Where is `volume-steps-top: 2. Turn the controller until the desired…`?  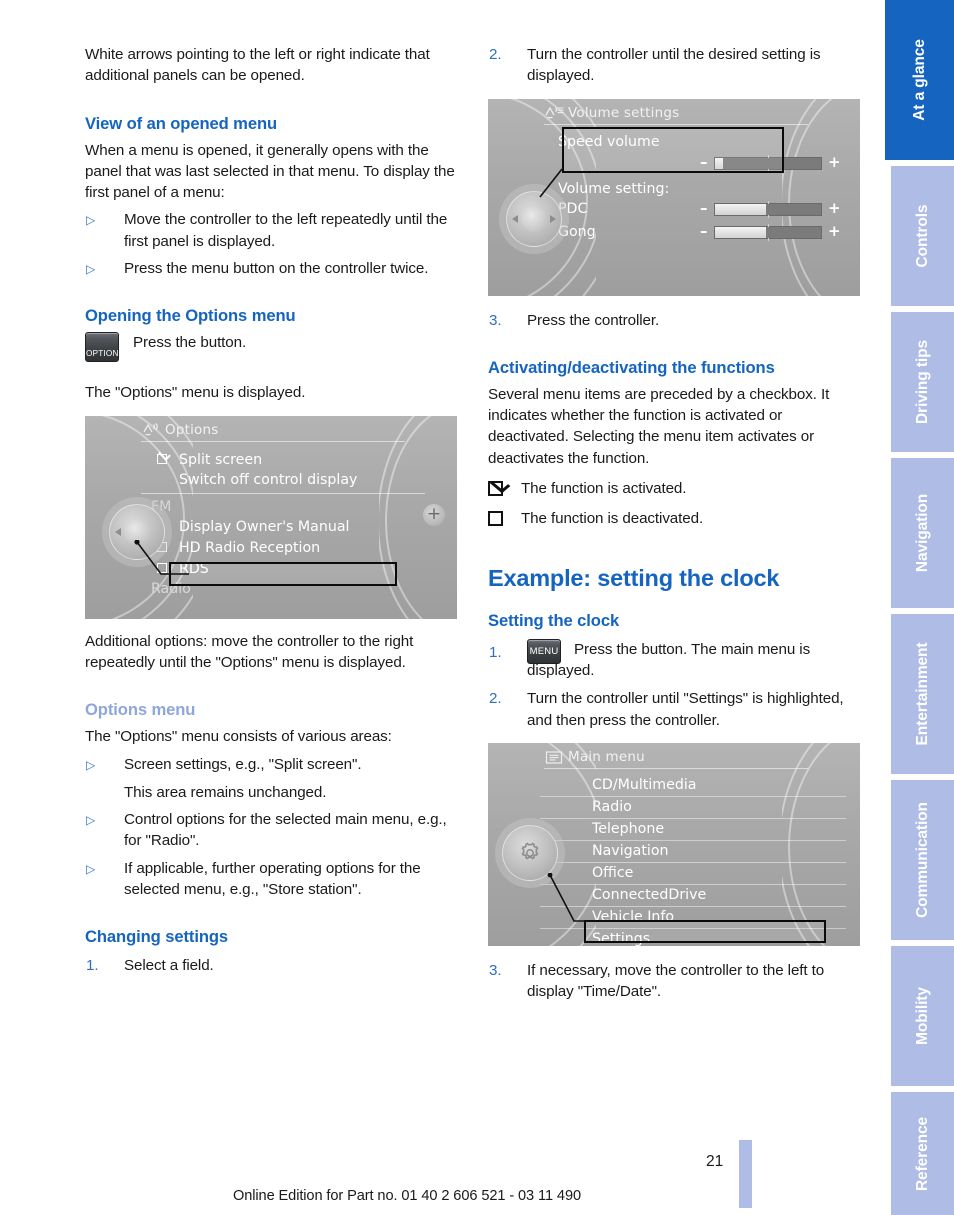 volume-steps-top: 2. Turn the controller until the desired… is located at coordinates (674, 65).